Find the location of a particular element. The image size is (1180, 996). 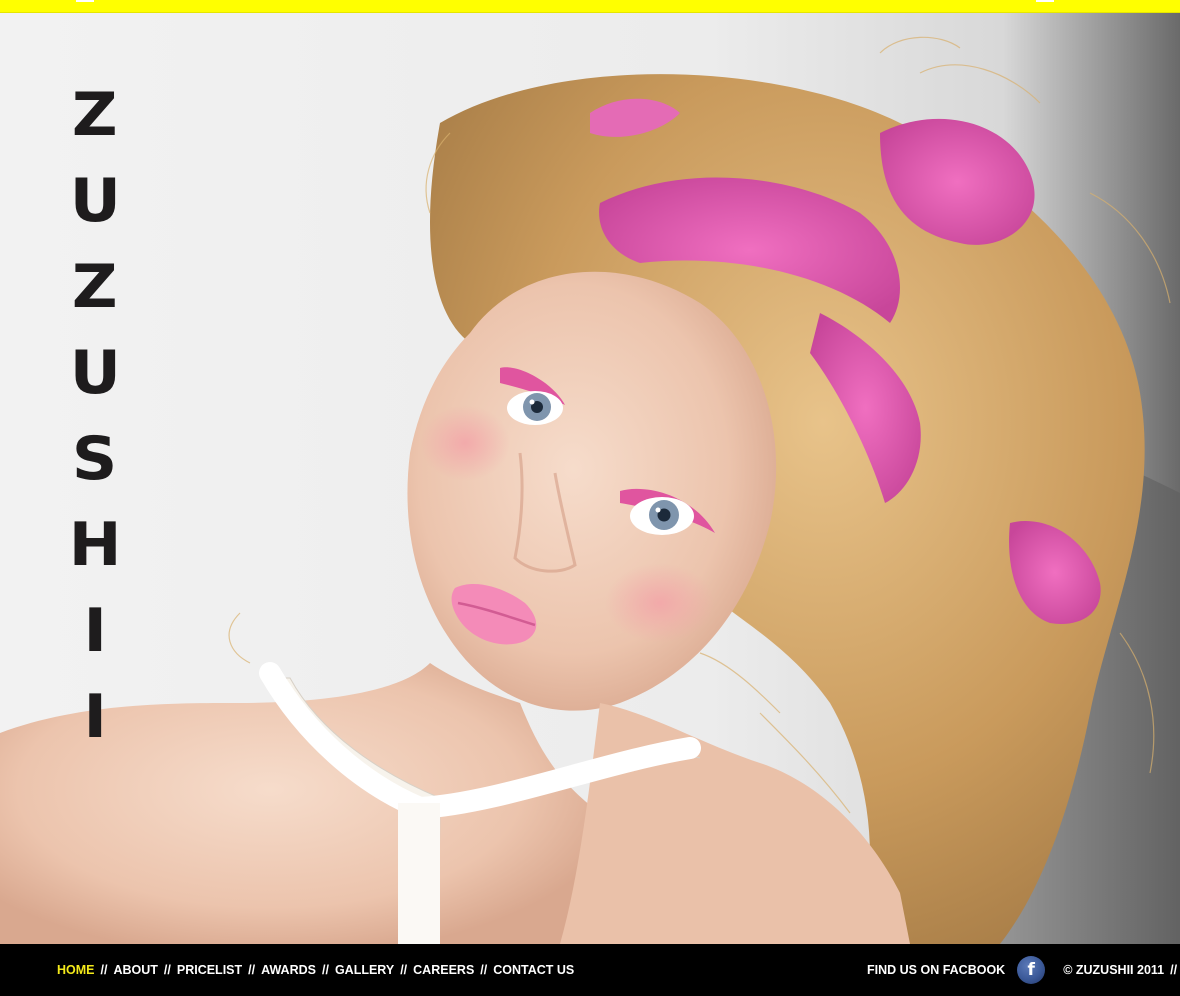

facebook-icon-glyph: f is located at coordinates (1031, 970).